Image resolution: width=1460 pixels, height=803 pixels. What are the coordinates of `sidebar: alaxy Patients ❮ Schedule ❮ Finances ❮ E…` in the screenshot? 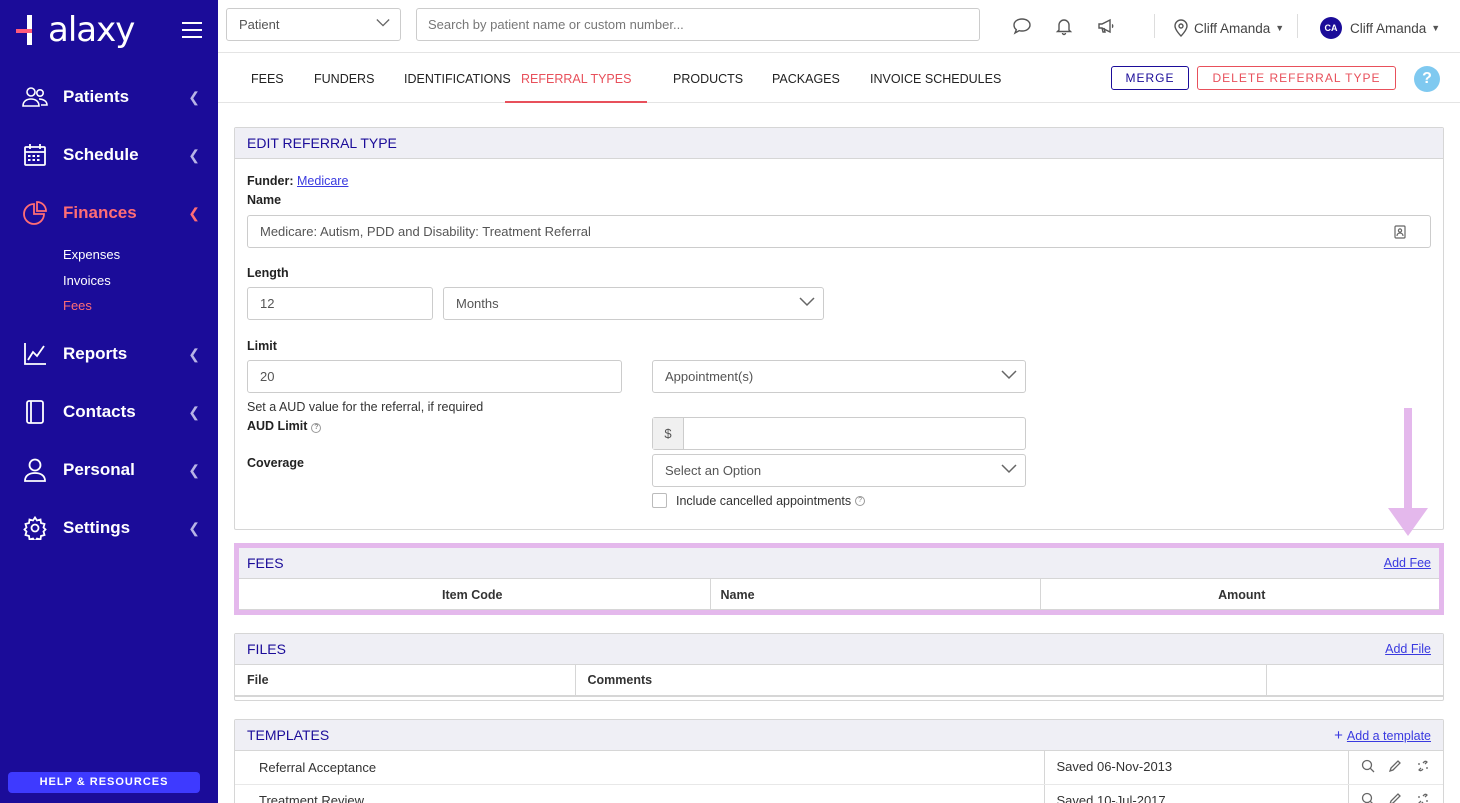 It's located at (109, 401).